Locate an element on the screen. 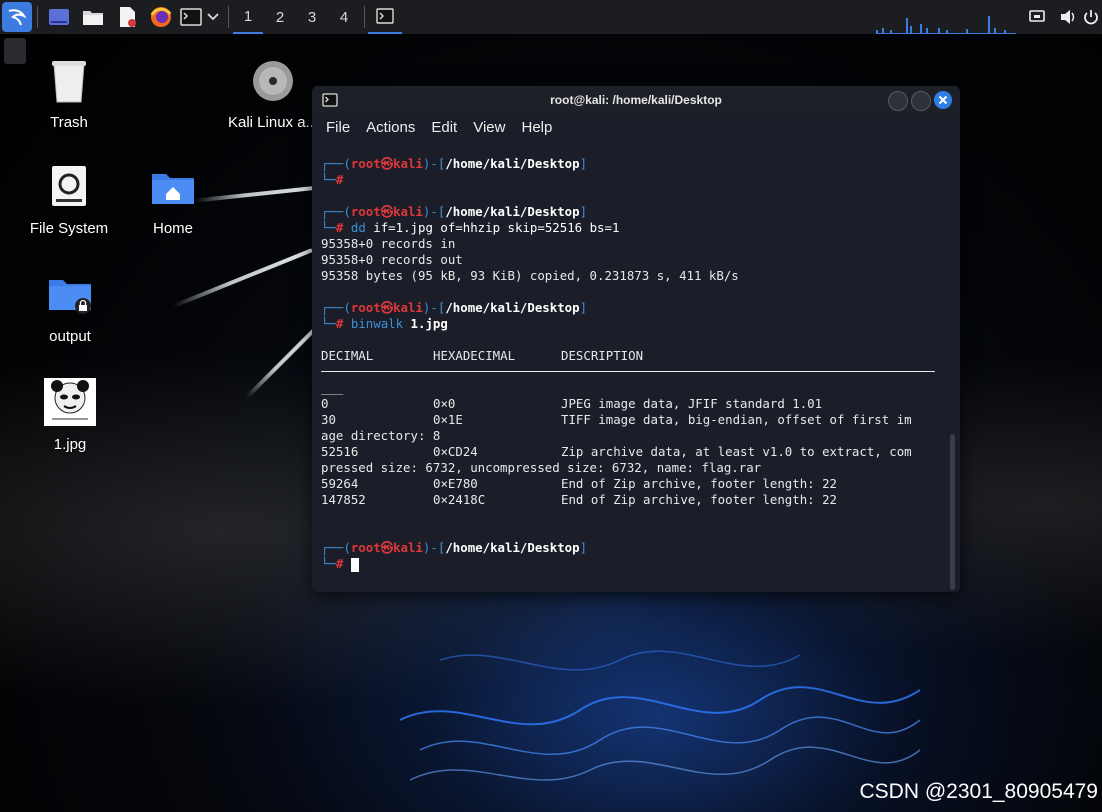  show-desktop-icon is located at coordinates (59, 17).